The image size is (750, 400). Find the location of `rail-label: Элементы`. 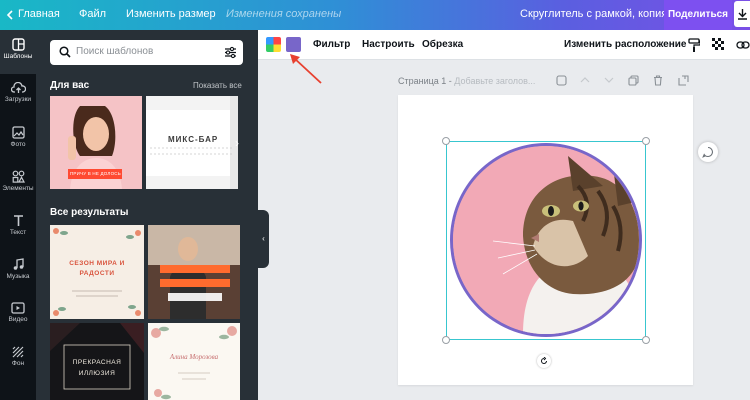

rail-label: Элементы is located at coordinates (18, 188).